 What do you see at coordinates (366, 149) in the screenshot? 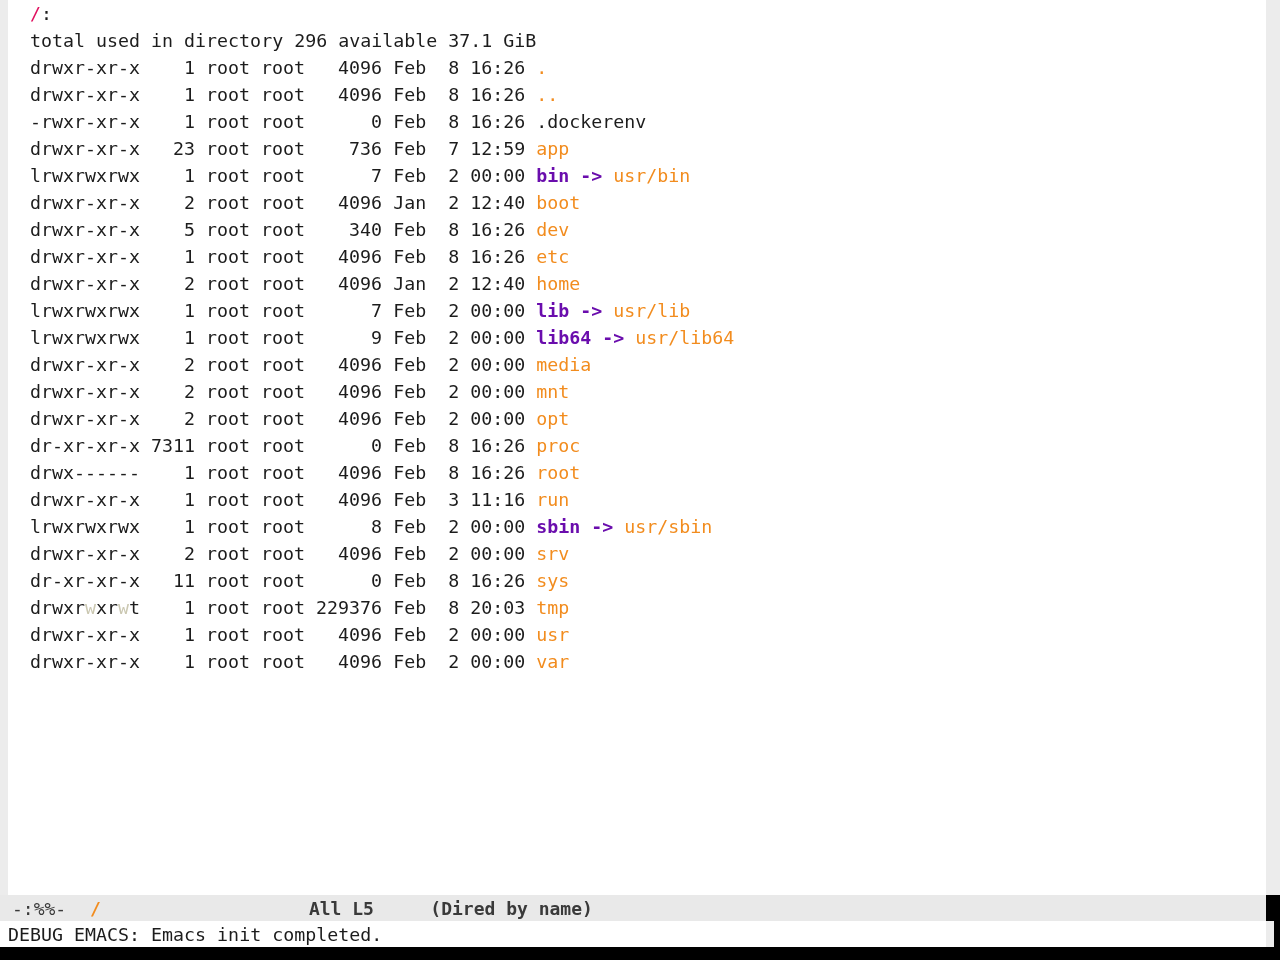
I see `file-size: 736` at bounding box center [366, 149].